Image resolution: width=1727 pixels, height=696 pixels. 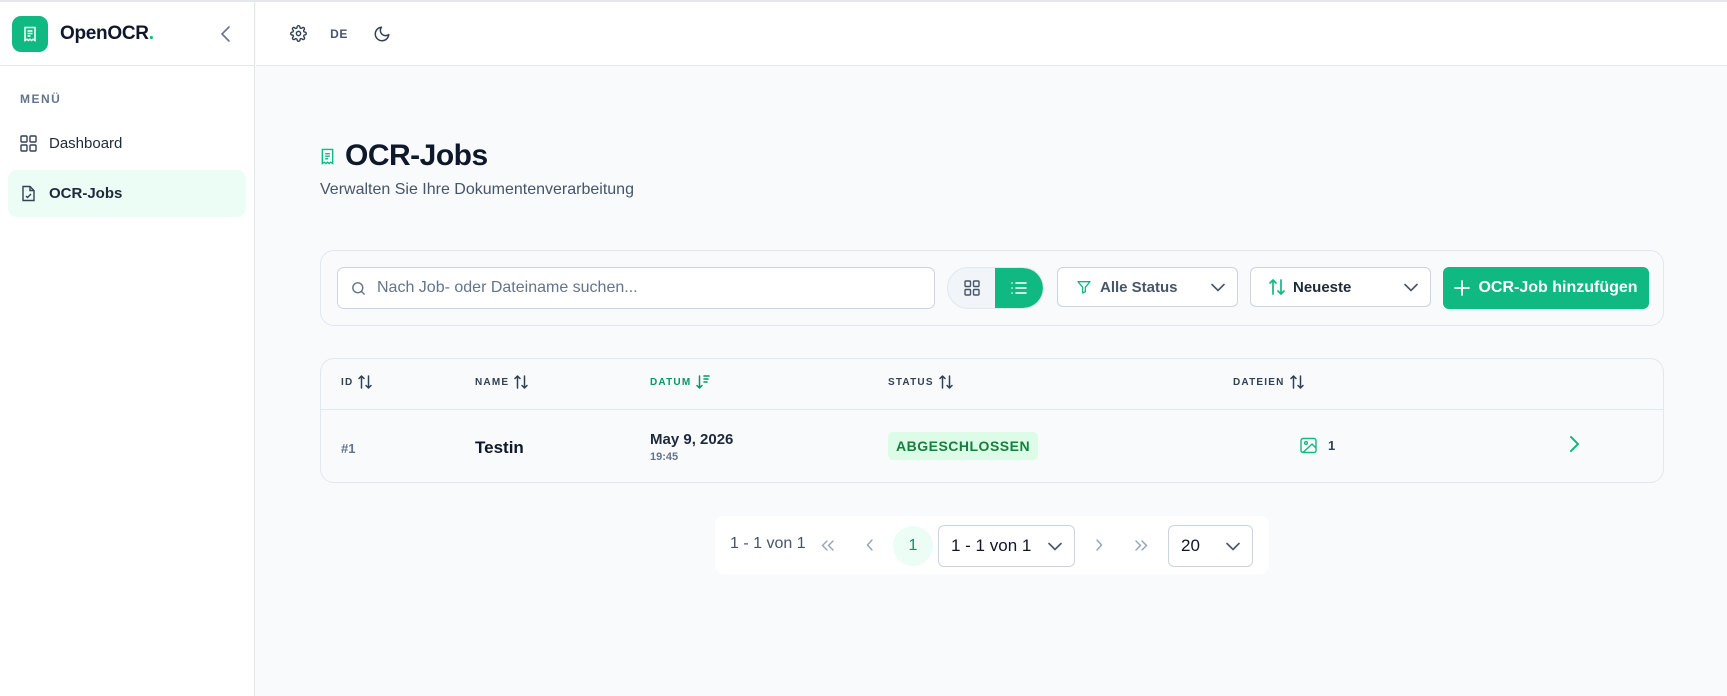 I want to click on theme-toggle-button, so click(x=382, y=34).